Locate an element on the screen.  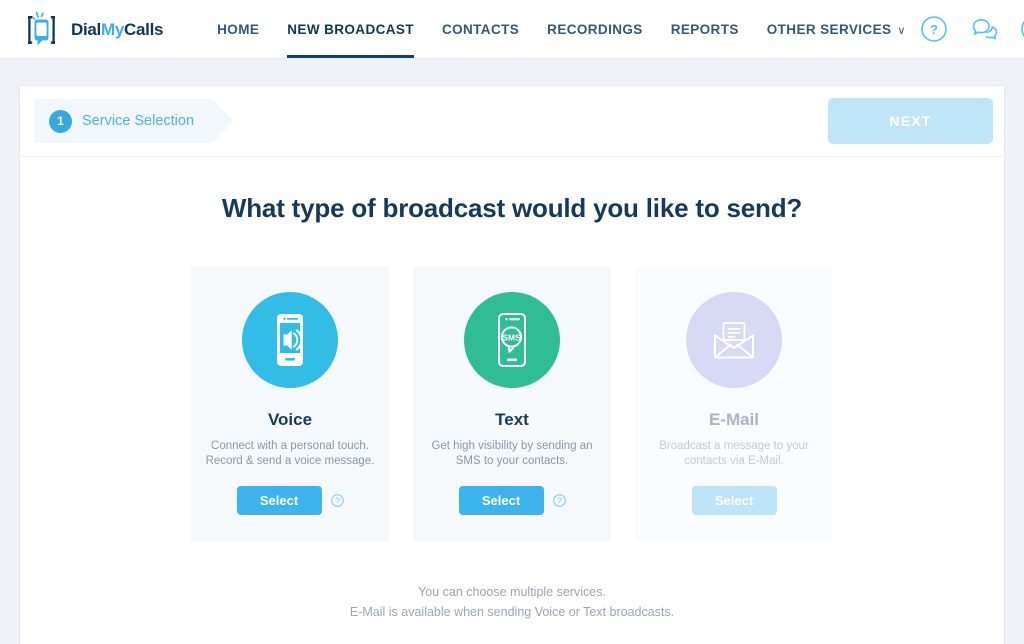
envelope-icon is located at coordinates (734, 340).